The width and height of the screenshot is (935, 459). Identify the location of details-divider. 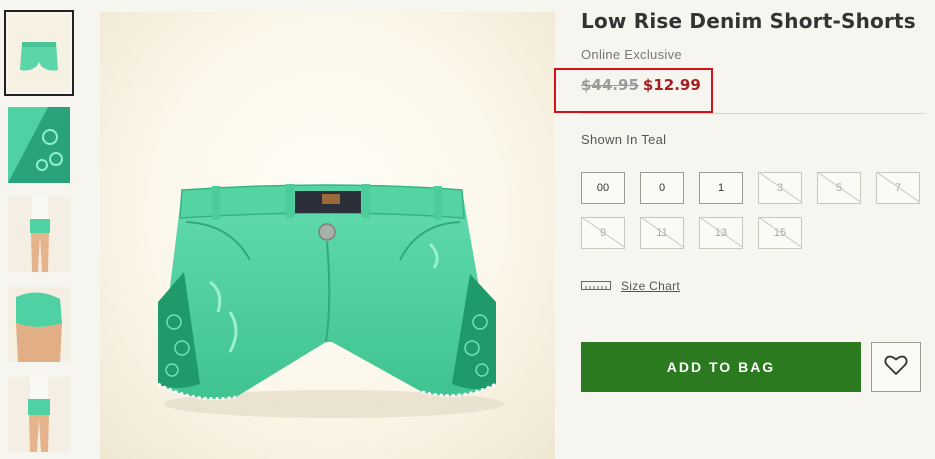
(753, 113).